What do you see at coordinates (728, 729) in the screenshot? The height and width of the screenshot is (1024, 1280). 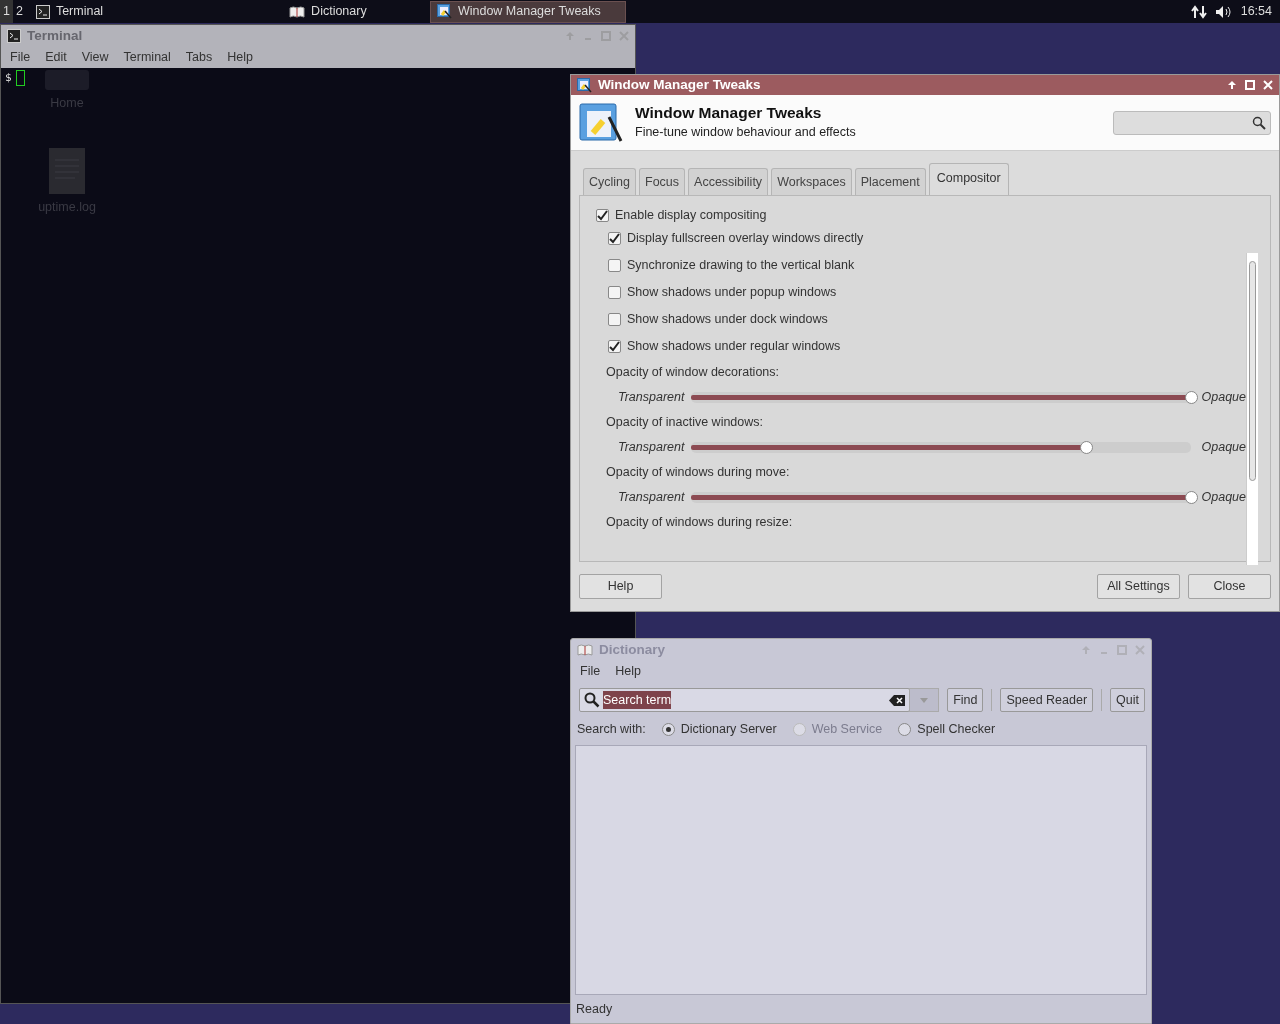 I see `radio-label: Dictionary Server` at bounding box center [728, 729].